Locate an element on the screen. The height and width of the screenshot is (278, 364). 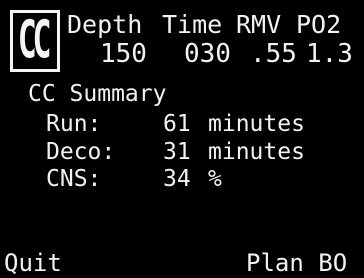
time-value: 030 is located at coordinates (207, 54).